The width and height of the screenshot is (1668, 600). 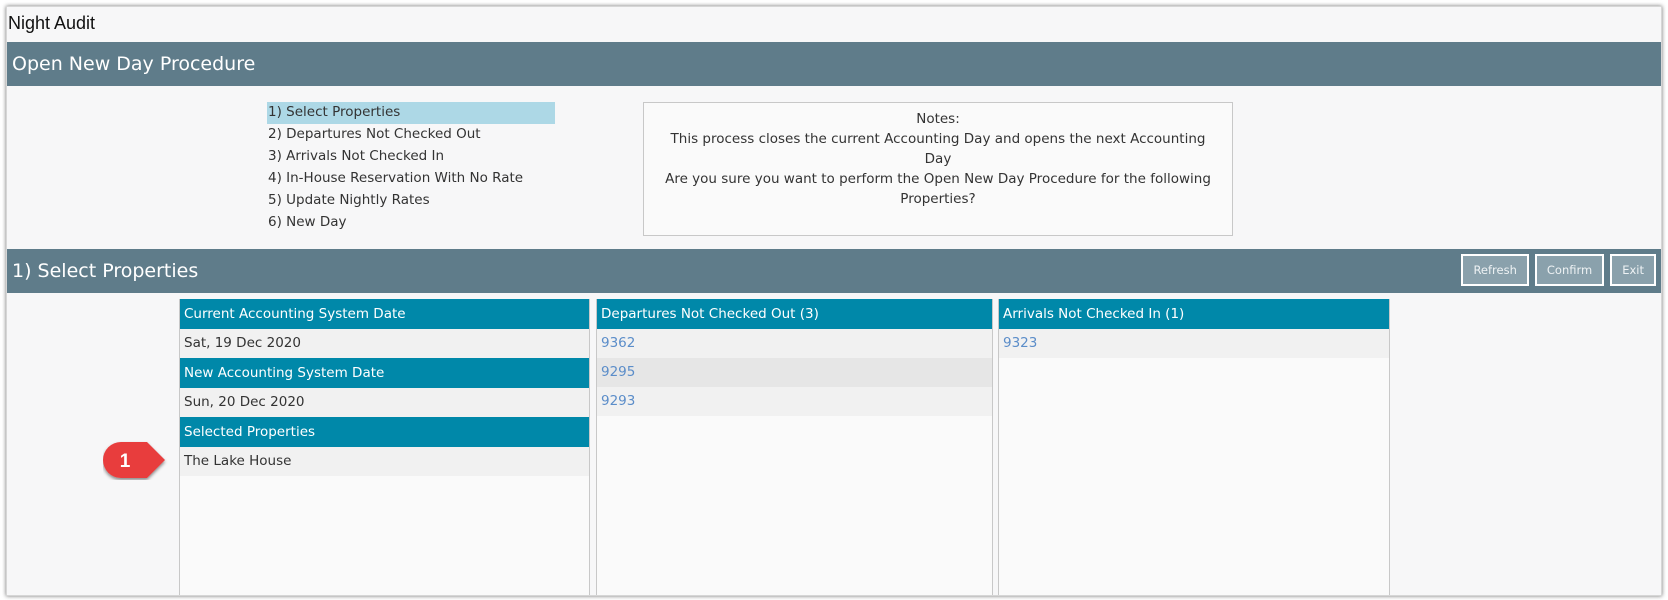 What do you see at coordinates (411, 179) in the screenshot?
I see `step-in-house-no-rate: 4) In-House Reservation With No Rate` at bounding box center [411, 179].